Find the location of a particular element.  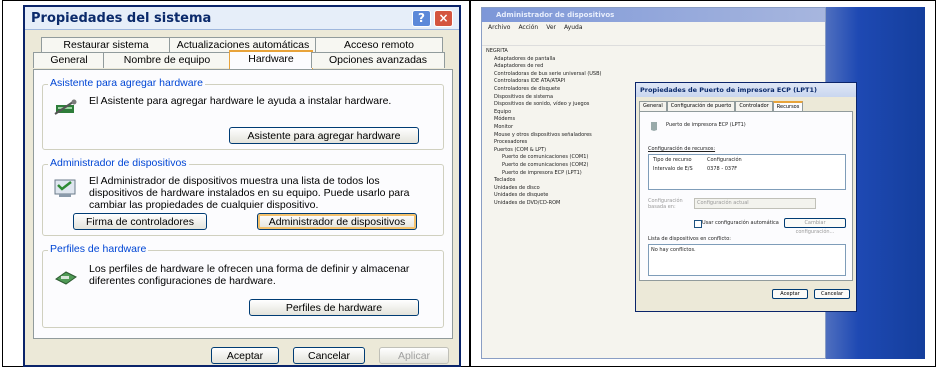

ok-button: Aceptar is located at coordinates (245, 355).